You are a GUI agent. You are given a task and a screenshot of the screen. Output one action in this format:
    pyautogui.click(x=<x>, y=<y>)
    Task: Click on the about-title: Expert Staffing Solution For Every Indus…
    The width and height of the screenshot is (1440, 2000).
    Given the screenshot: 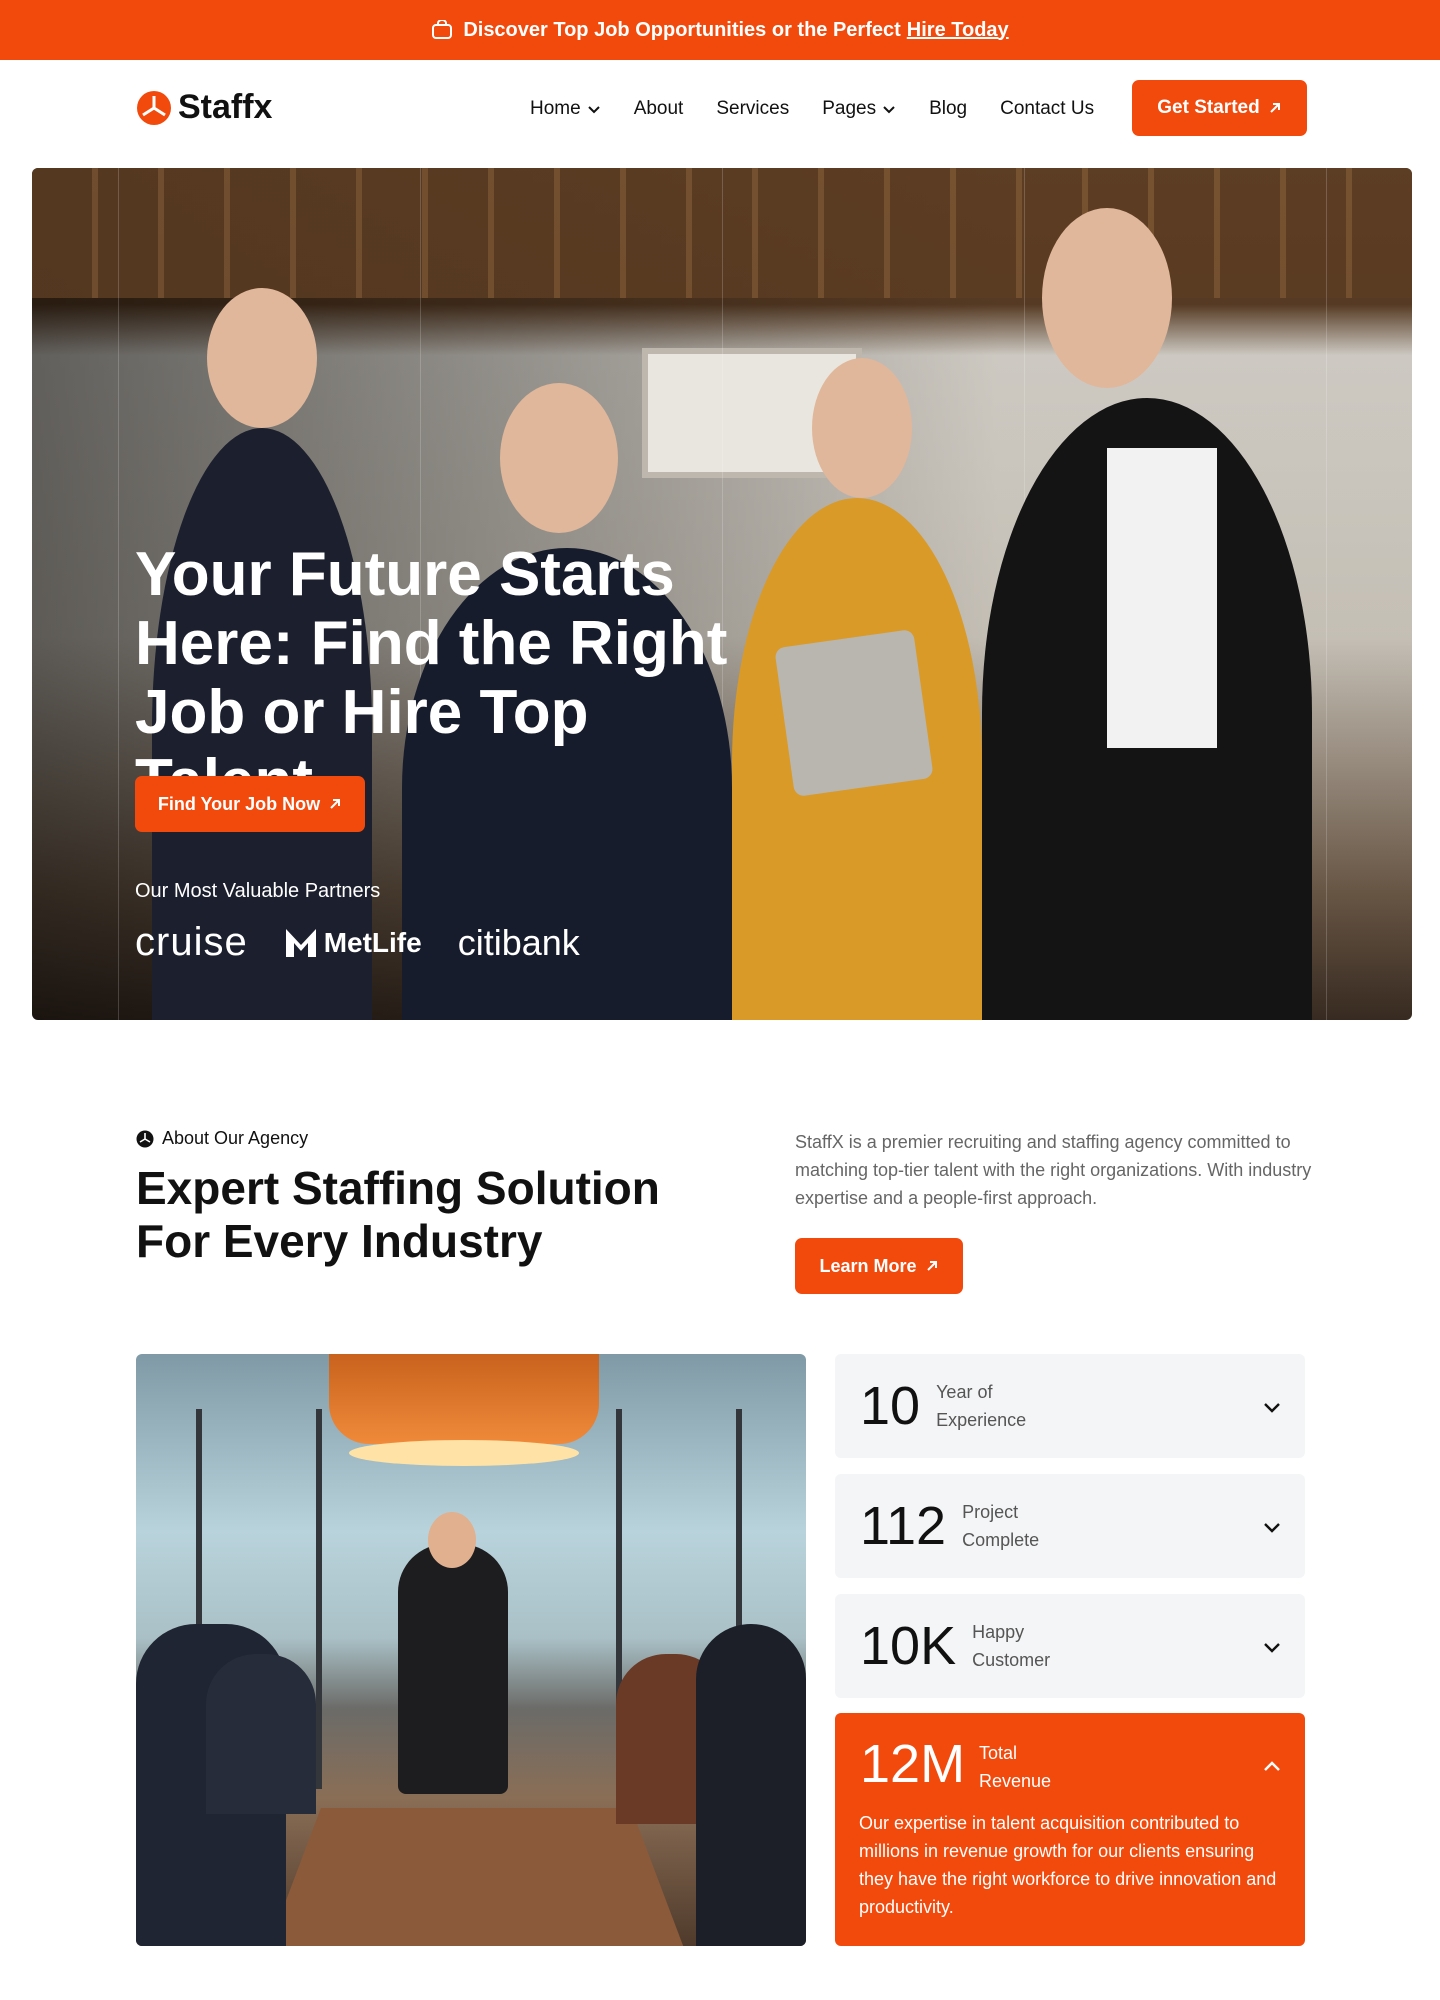 What is the action you would take?
    pyautogui.click(x=398, y=1214)
    